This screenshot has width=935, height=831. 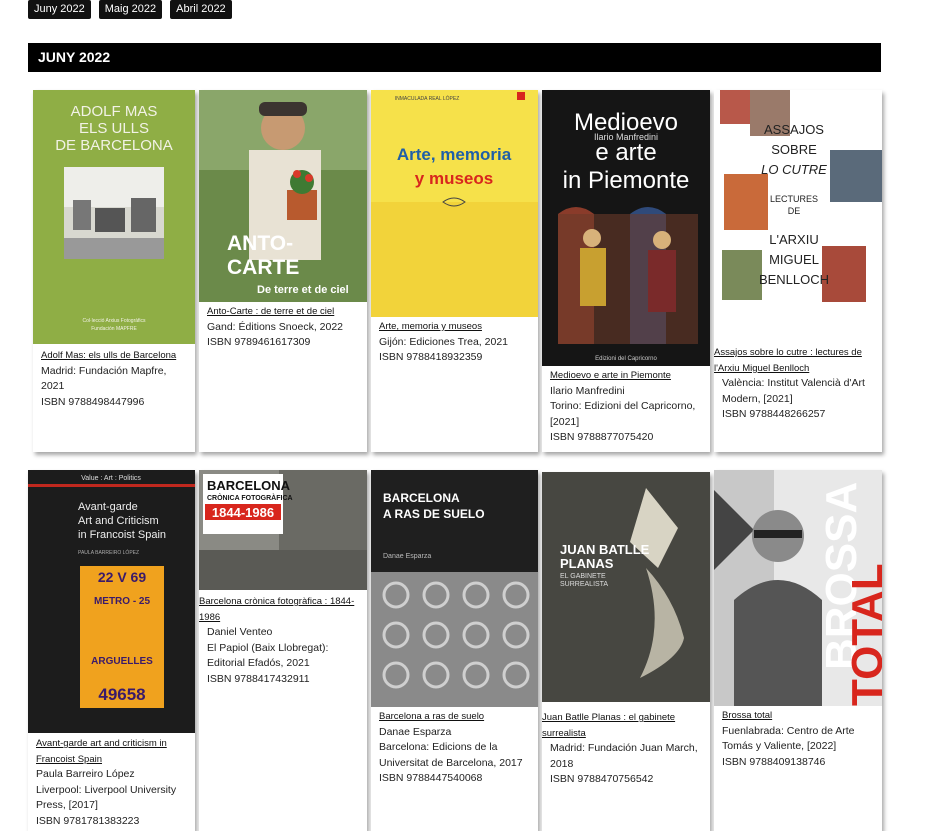 I want to click on book-title-link: Brossa total, so click(x=799, y=716).